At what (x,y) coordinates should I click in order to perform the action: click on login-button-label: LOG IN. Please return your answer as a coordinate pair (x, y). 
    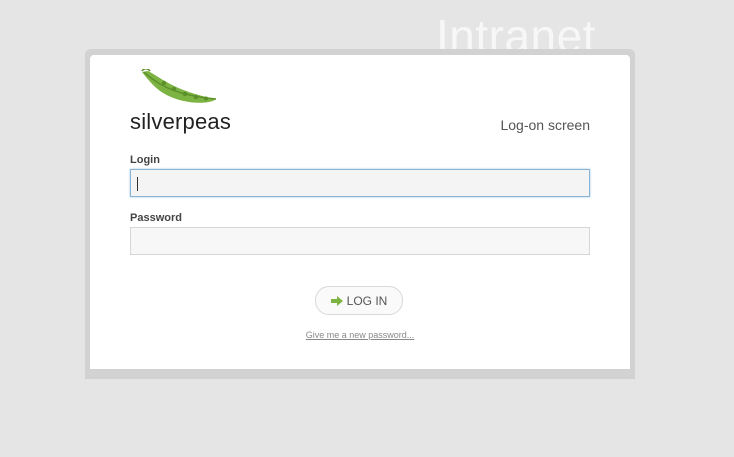
    Looking at the image, I should click on (367, 300).